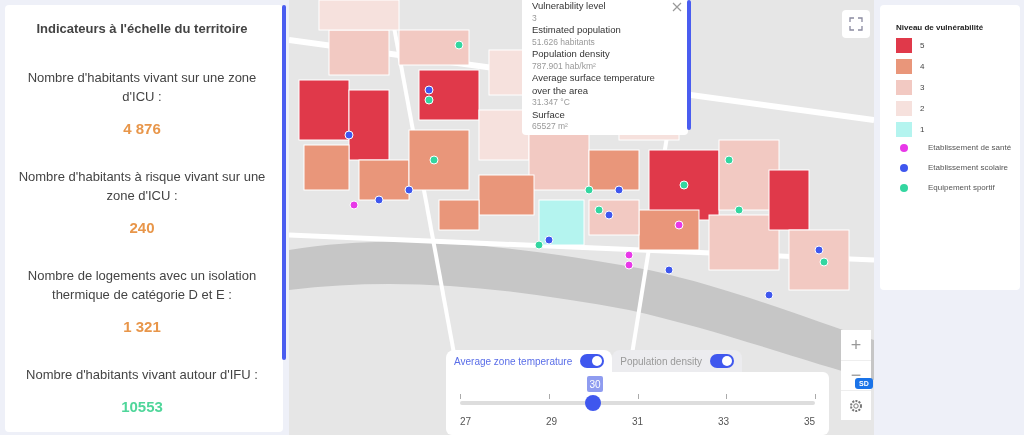  What do you see at coordinates (637, 403) in the screenshot?
I see `slider-track` at bounding box center [637, 403].